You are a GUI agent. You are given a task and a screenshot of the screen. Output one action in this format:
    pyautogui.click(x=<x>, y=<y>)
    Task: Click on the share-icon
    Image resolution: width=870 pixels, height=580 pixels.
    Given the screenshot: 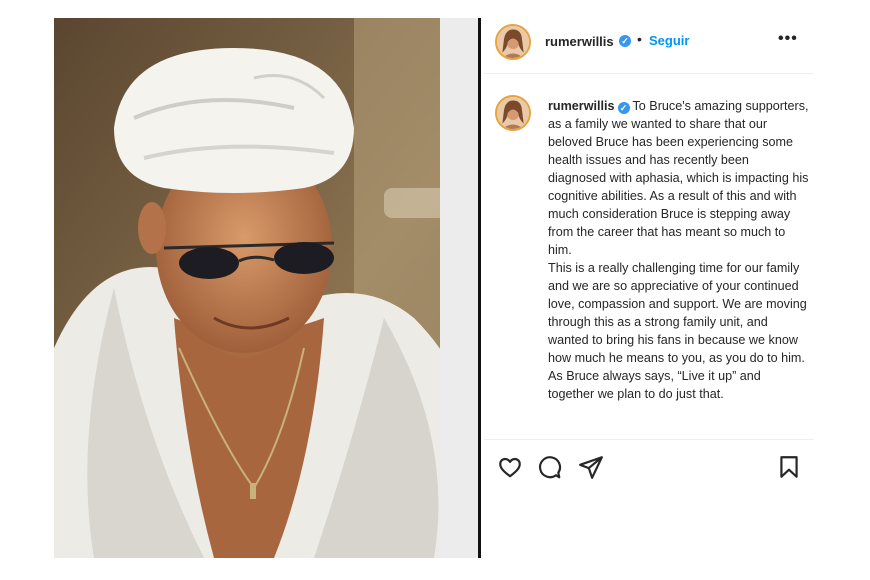 What is the action you would take?
    pyautogui.click(x=591, y=467)
    